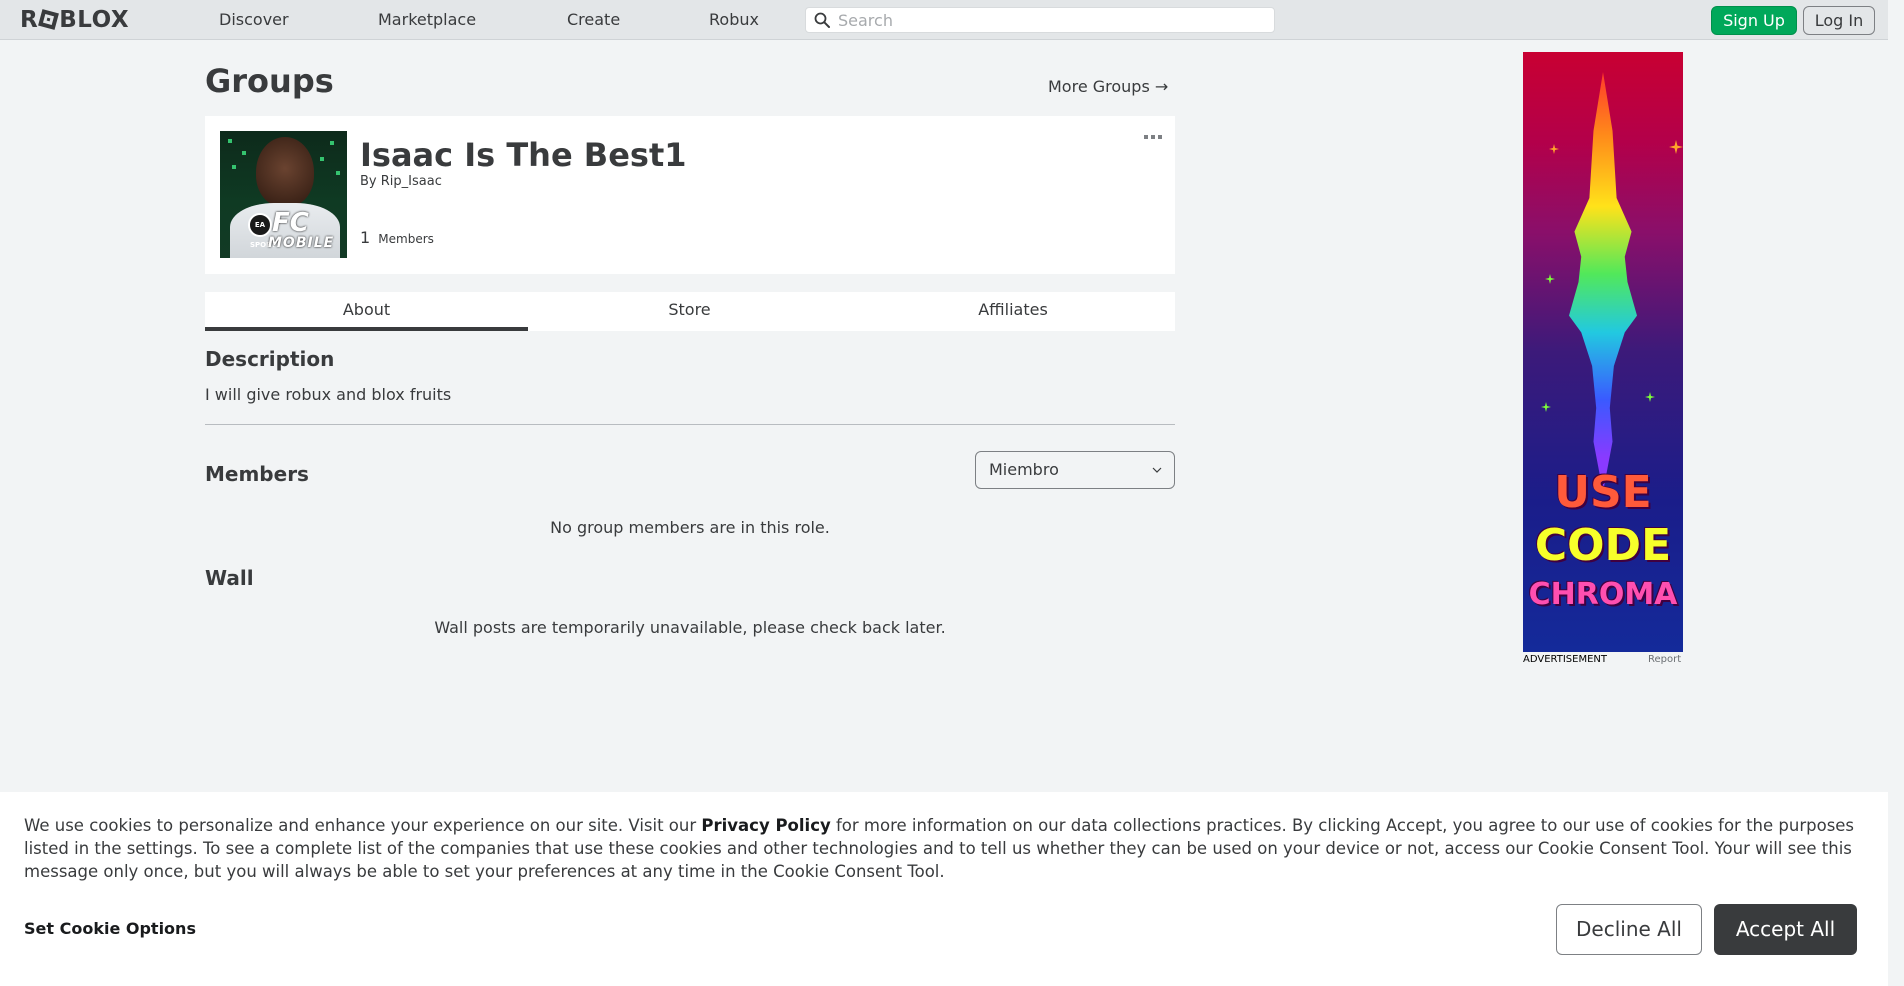 The image size is (1904, 986). Describe the element at coordinates (301, 229) in the screenshot. I see `emblem-logo-text: FC MOBILE` at that location.